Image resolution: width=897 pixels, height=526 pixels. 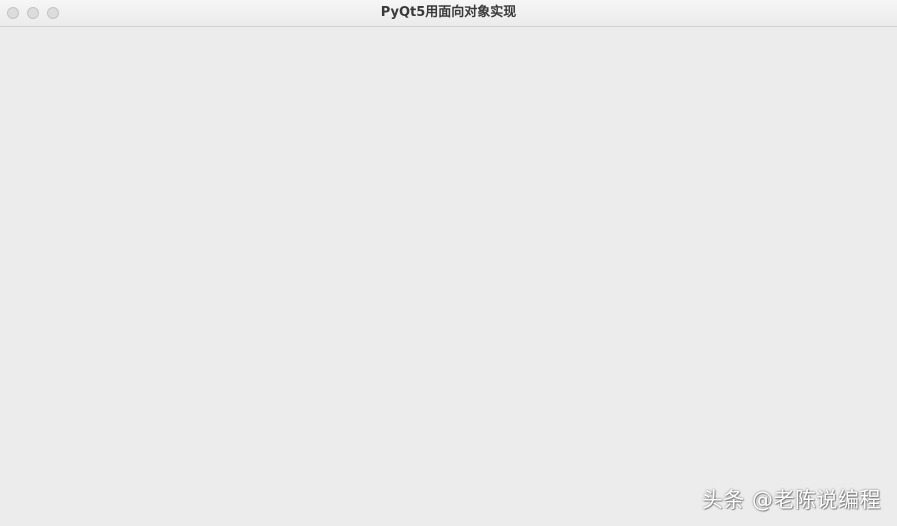 What do you see at coordinates (791, 500) in the screenshot?
I see `watermark-text: 头条 @老陈说编程` at bounding box center [791, 500].